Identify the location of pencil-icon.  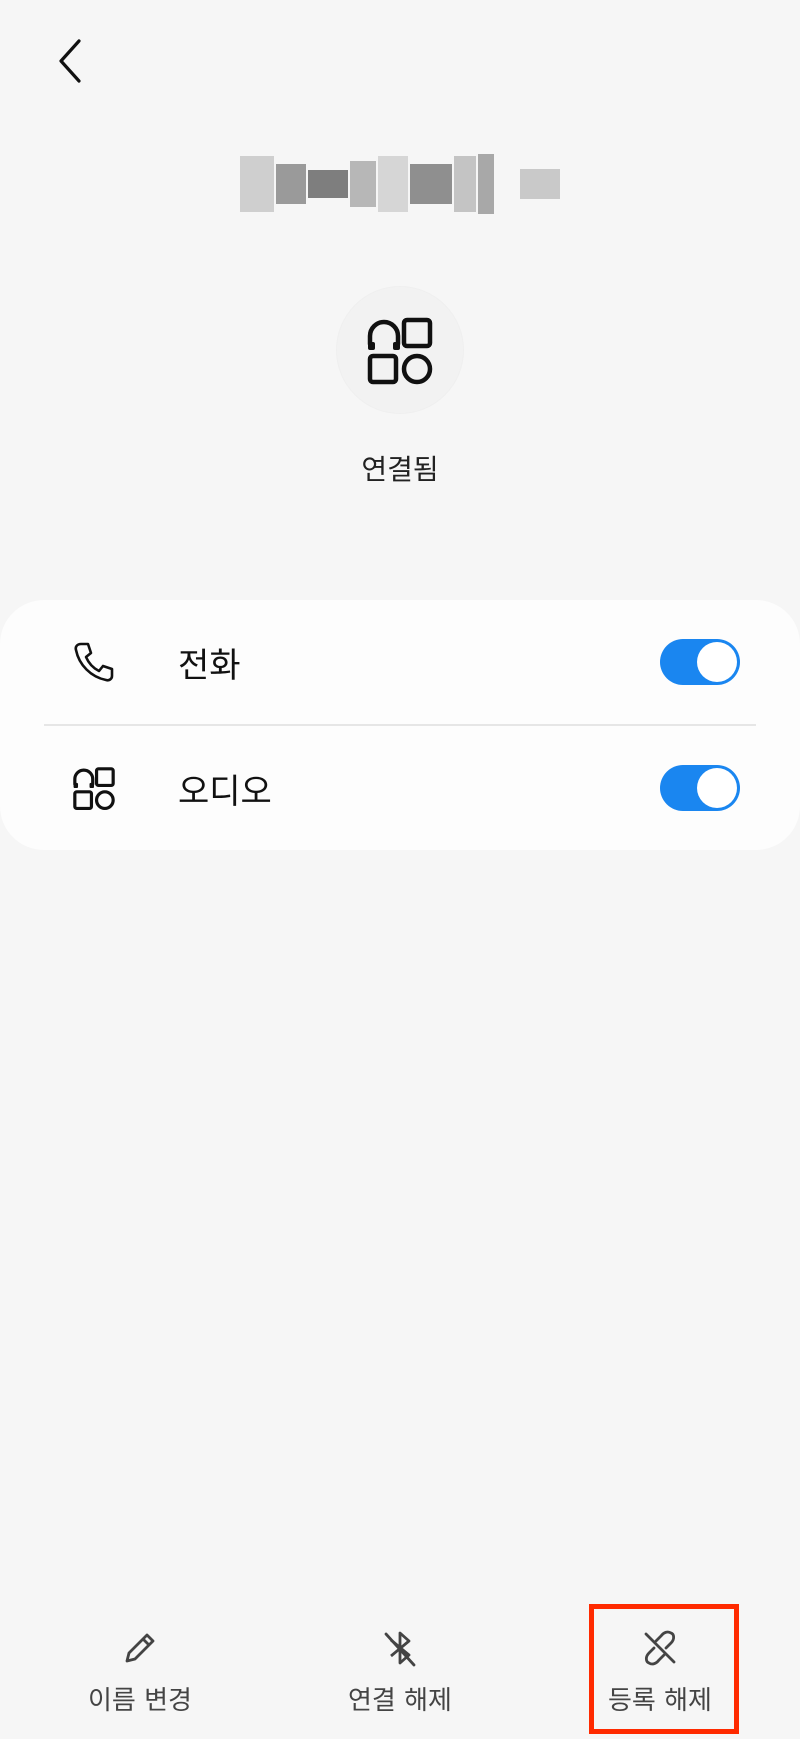
(140, 1648).